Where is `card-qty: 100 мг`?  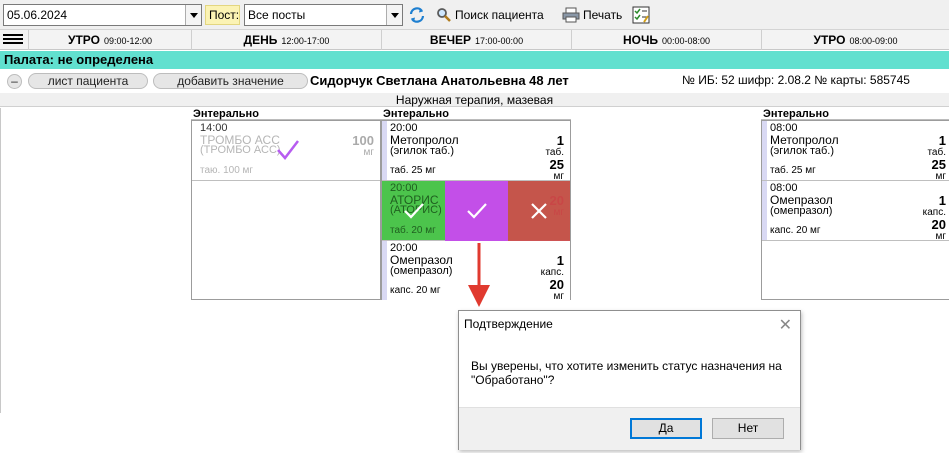 card-qty: 100 мг is located at coordinates (363, 146).